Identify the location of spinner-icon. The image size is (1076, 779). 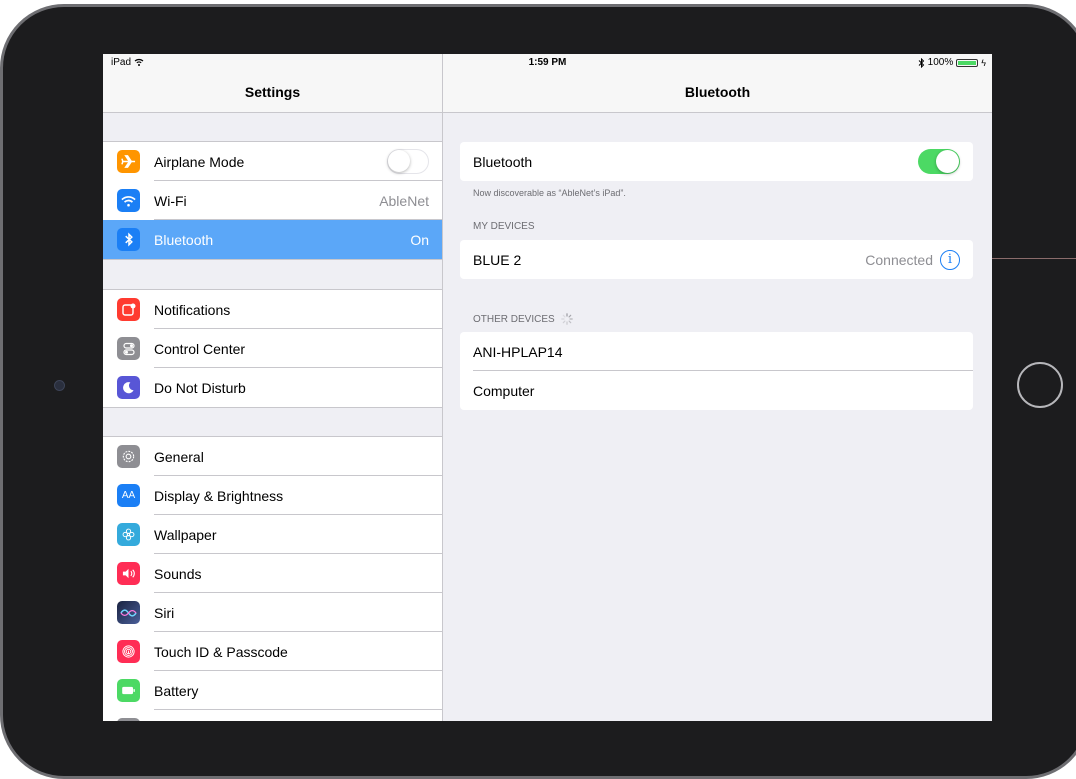
(566, 319).